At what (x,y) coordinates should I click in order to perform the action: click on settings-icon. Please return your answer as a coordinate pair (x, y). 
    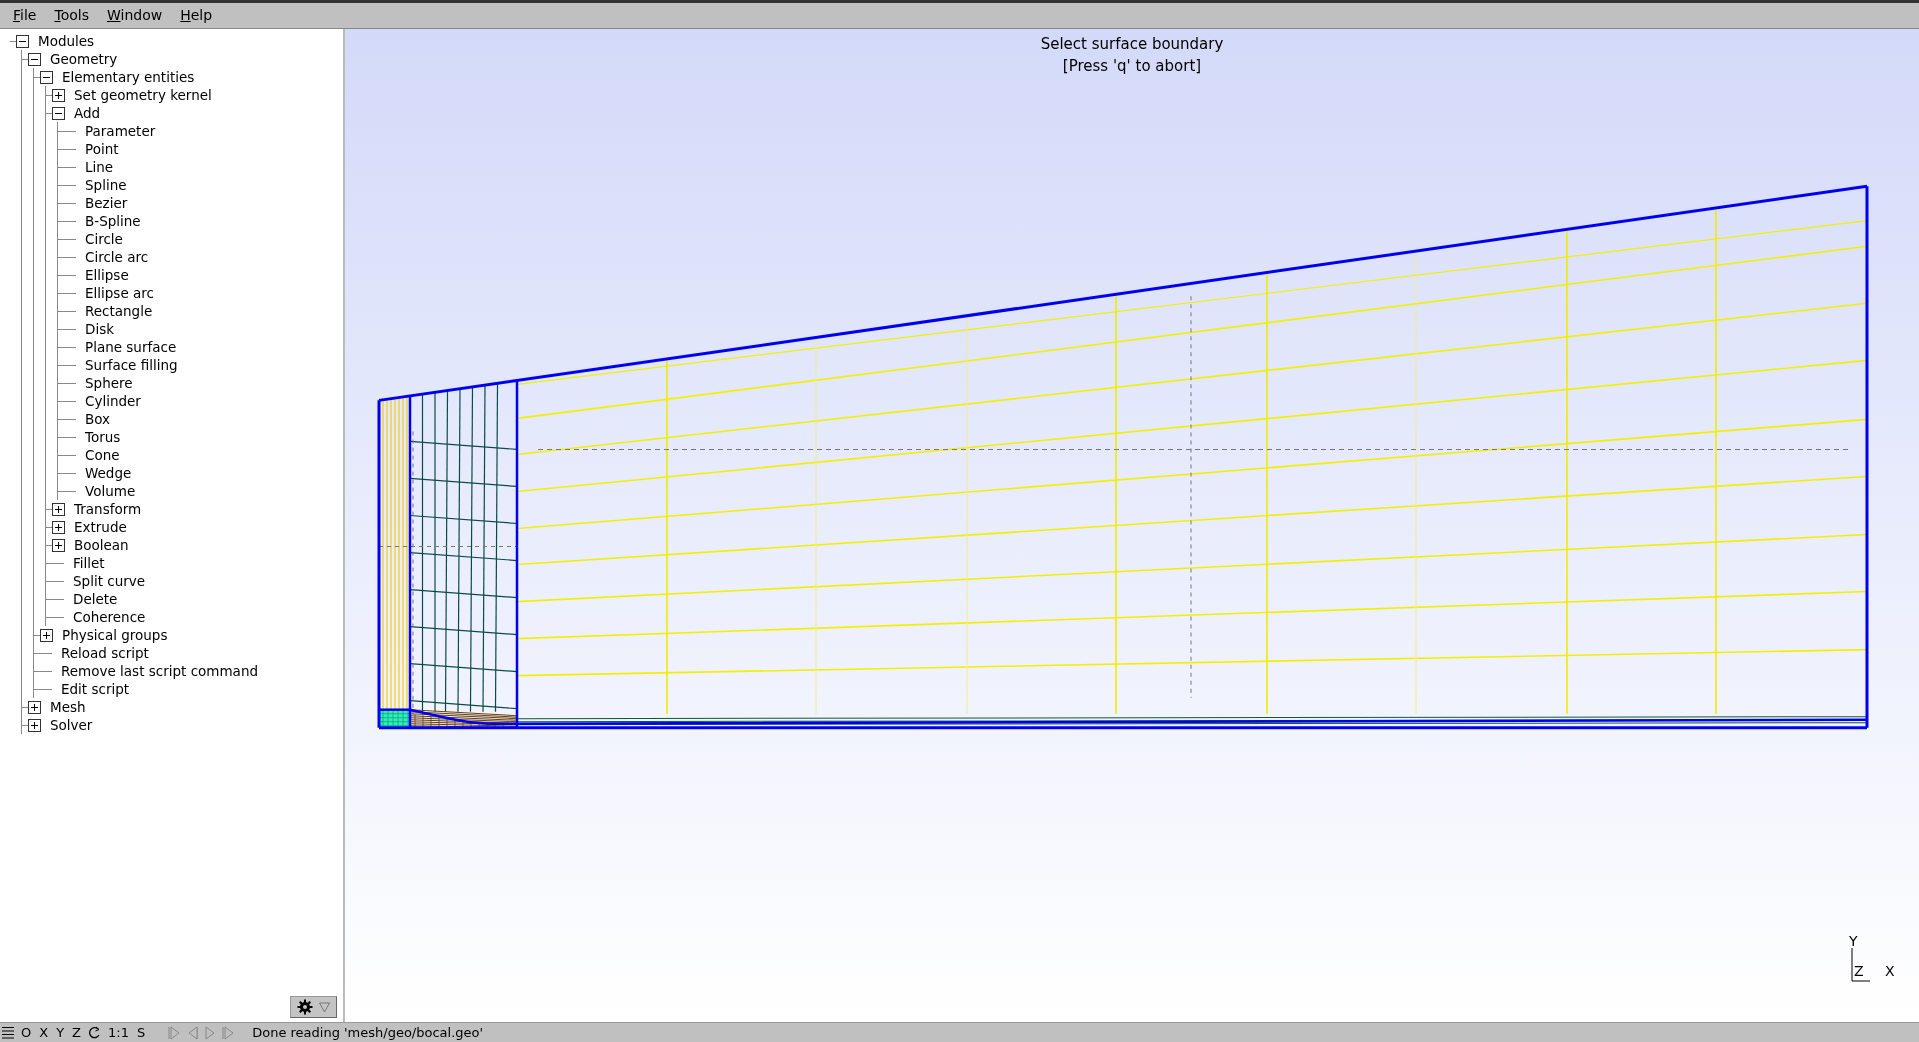
    Looking at the image, I should click on (305, 1007).